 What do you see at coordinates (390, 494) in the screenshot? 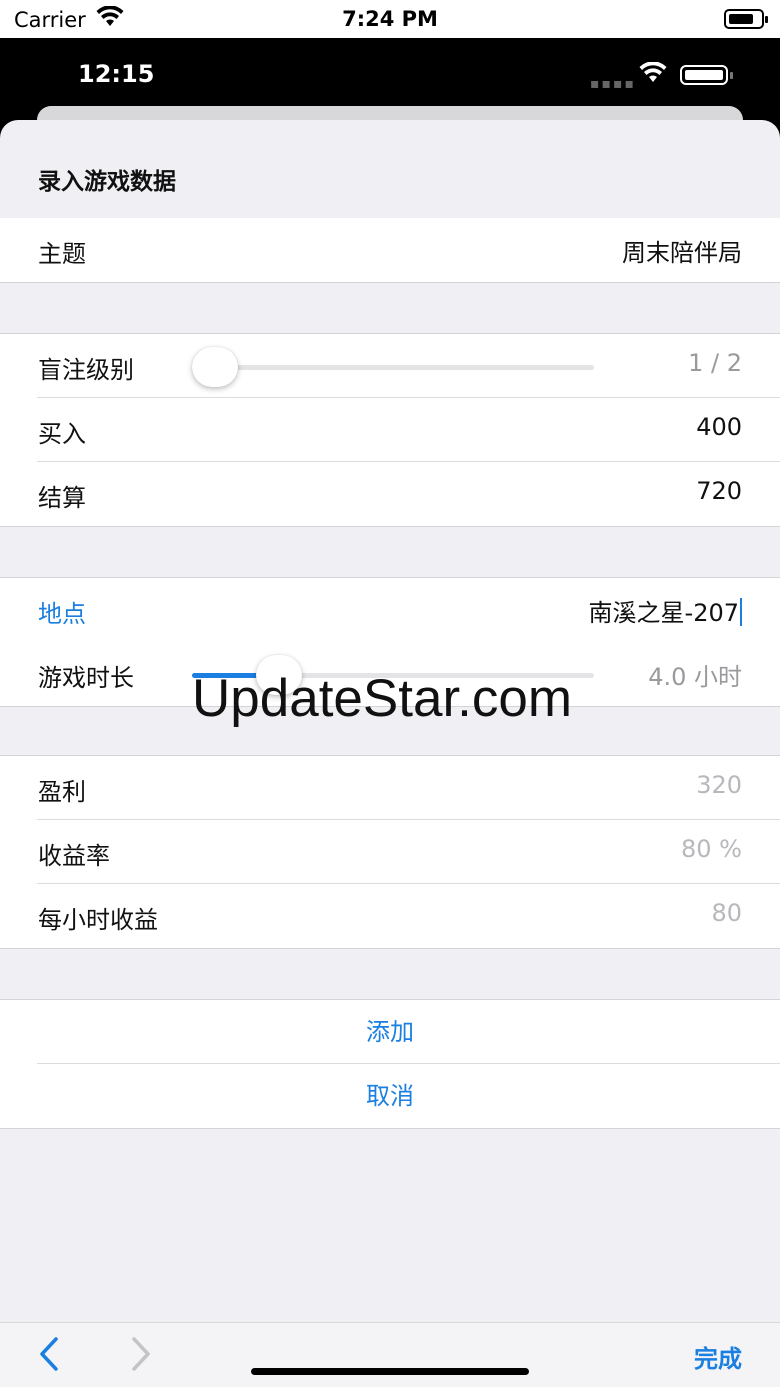
I see `settle-row: 结算 720` at bounding box center [390, 494].